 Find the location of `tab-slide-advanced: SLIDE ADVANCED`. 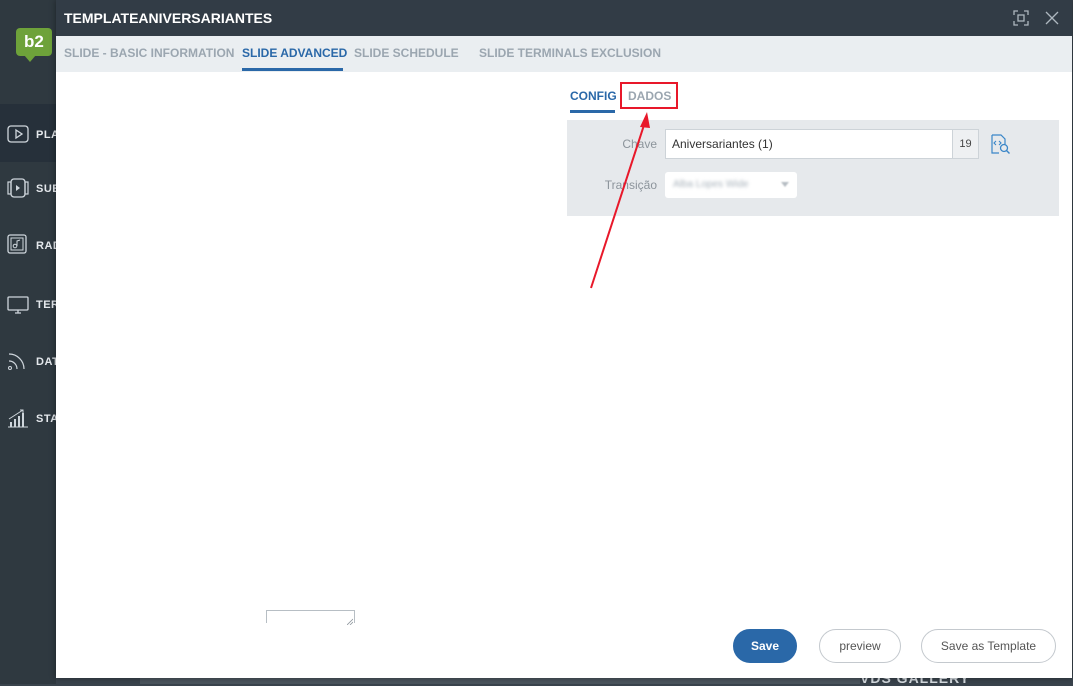

tab-slide-advanced: SLIDE ADVANCED is located at coordinates (294, 53).